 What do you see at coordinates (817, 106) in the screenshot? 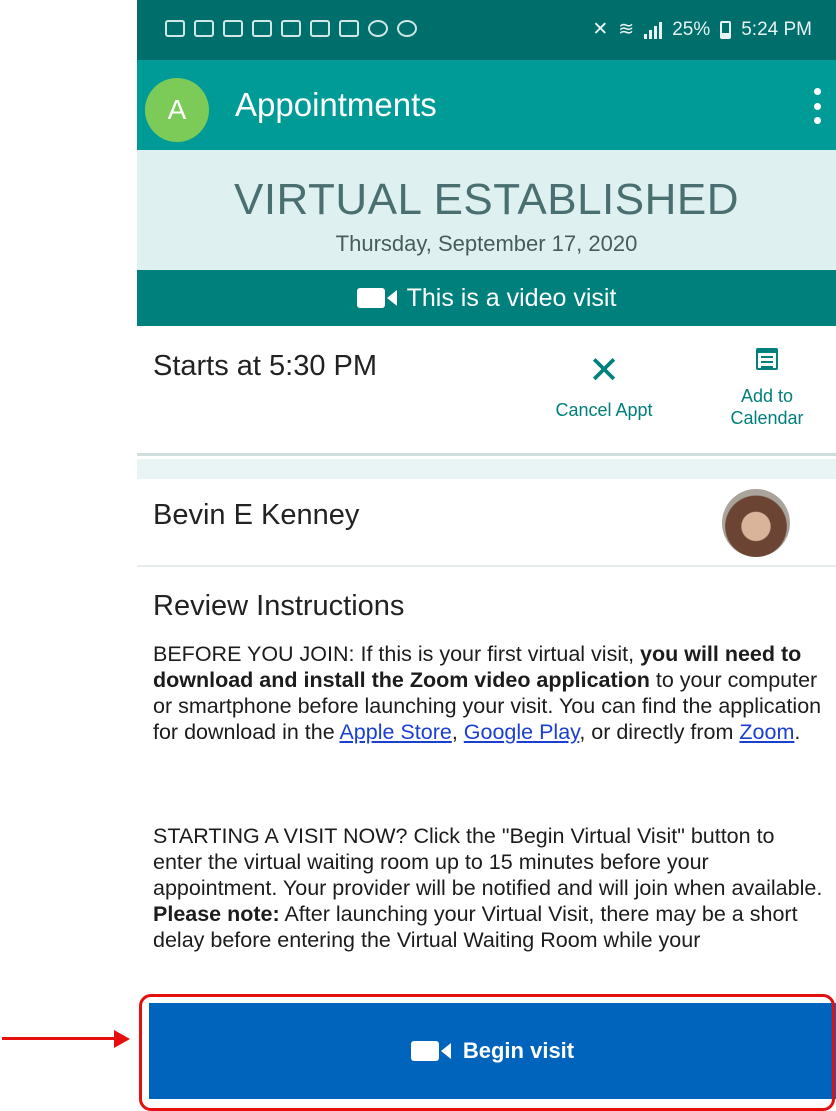
I see `overflow-menu-icon` at bounding box center [817, 106].